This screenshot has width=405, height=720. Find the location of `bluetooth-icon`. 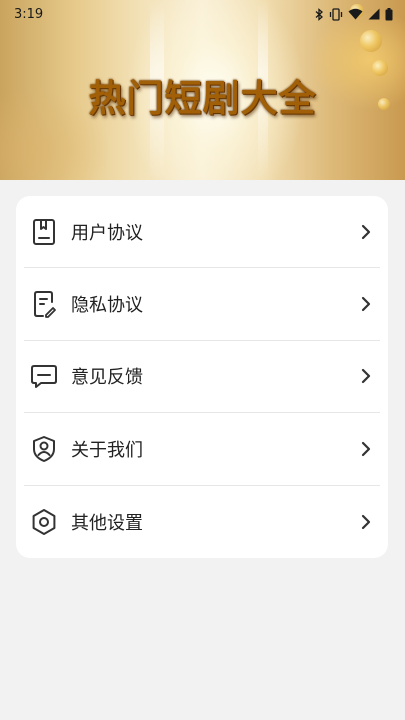

bluetooth-icon is located at coordinates (319, 14).